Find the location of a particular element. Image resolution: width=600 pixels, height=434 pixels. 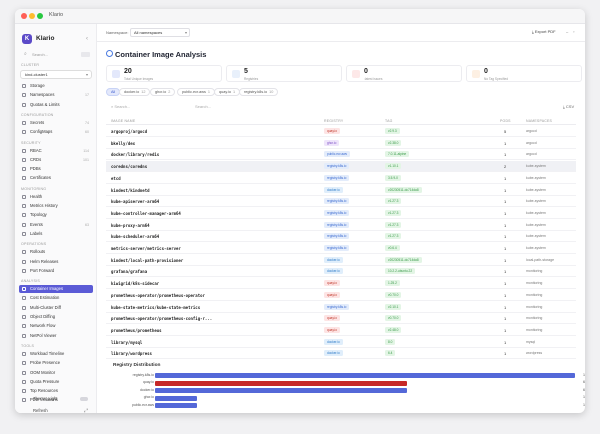

toggle-switch is located at coordinates (84, 399).